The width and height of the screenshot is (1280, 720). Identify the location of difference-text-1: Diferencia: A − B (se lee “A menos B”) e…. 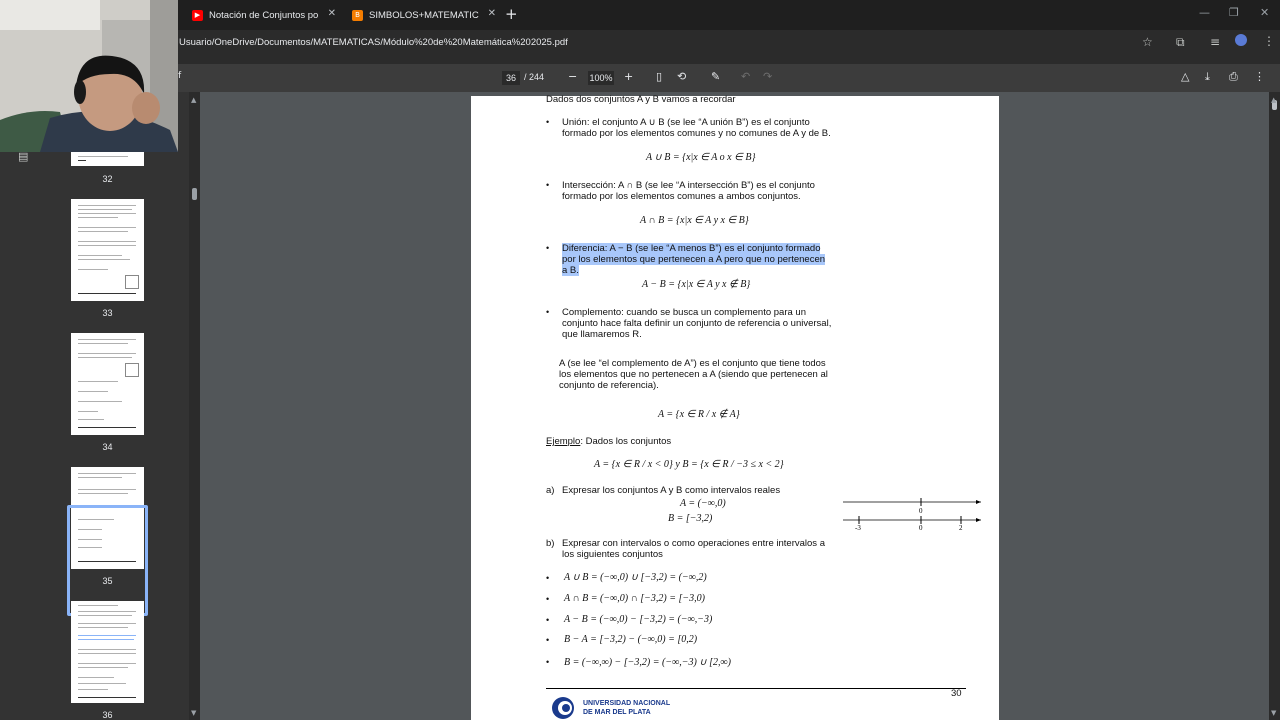
(691, 249).